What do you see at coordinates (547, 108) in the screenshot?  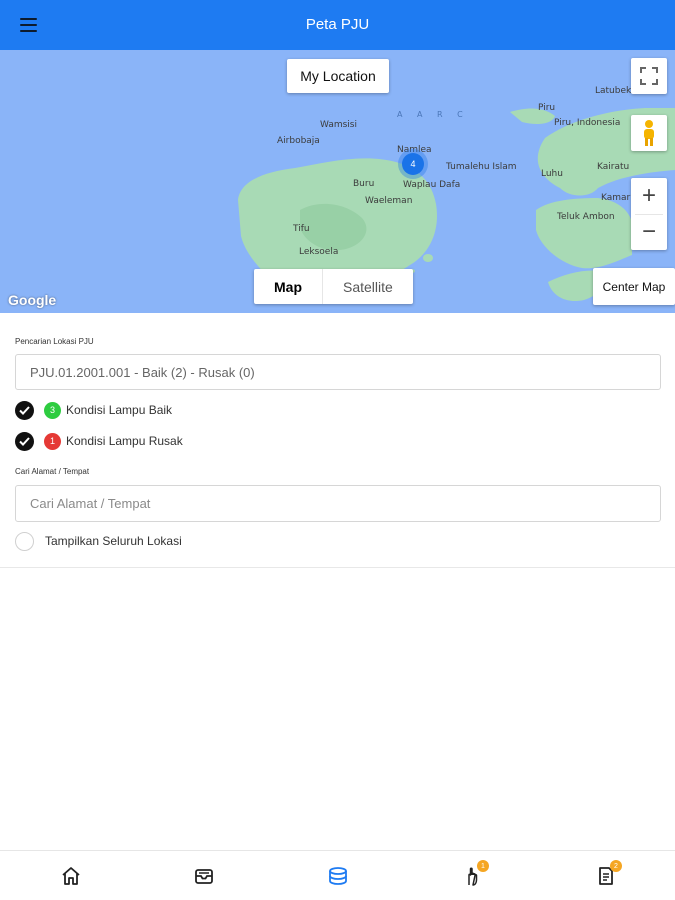 I see `place-label-piru: Piru` at bounding box center [547, 108].